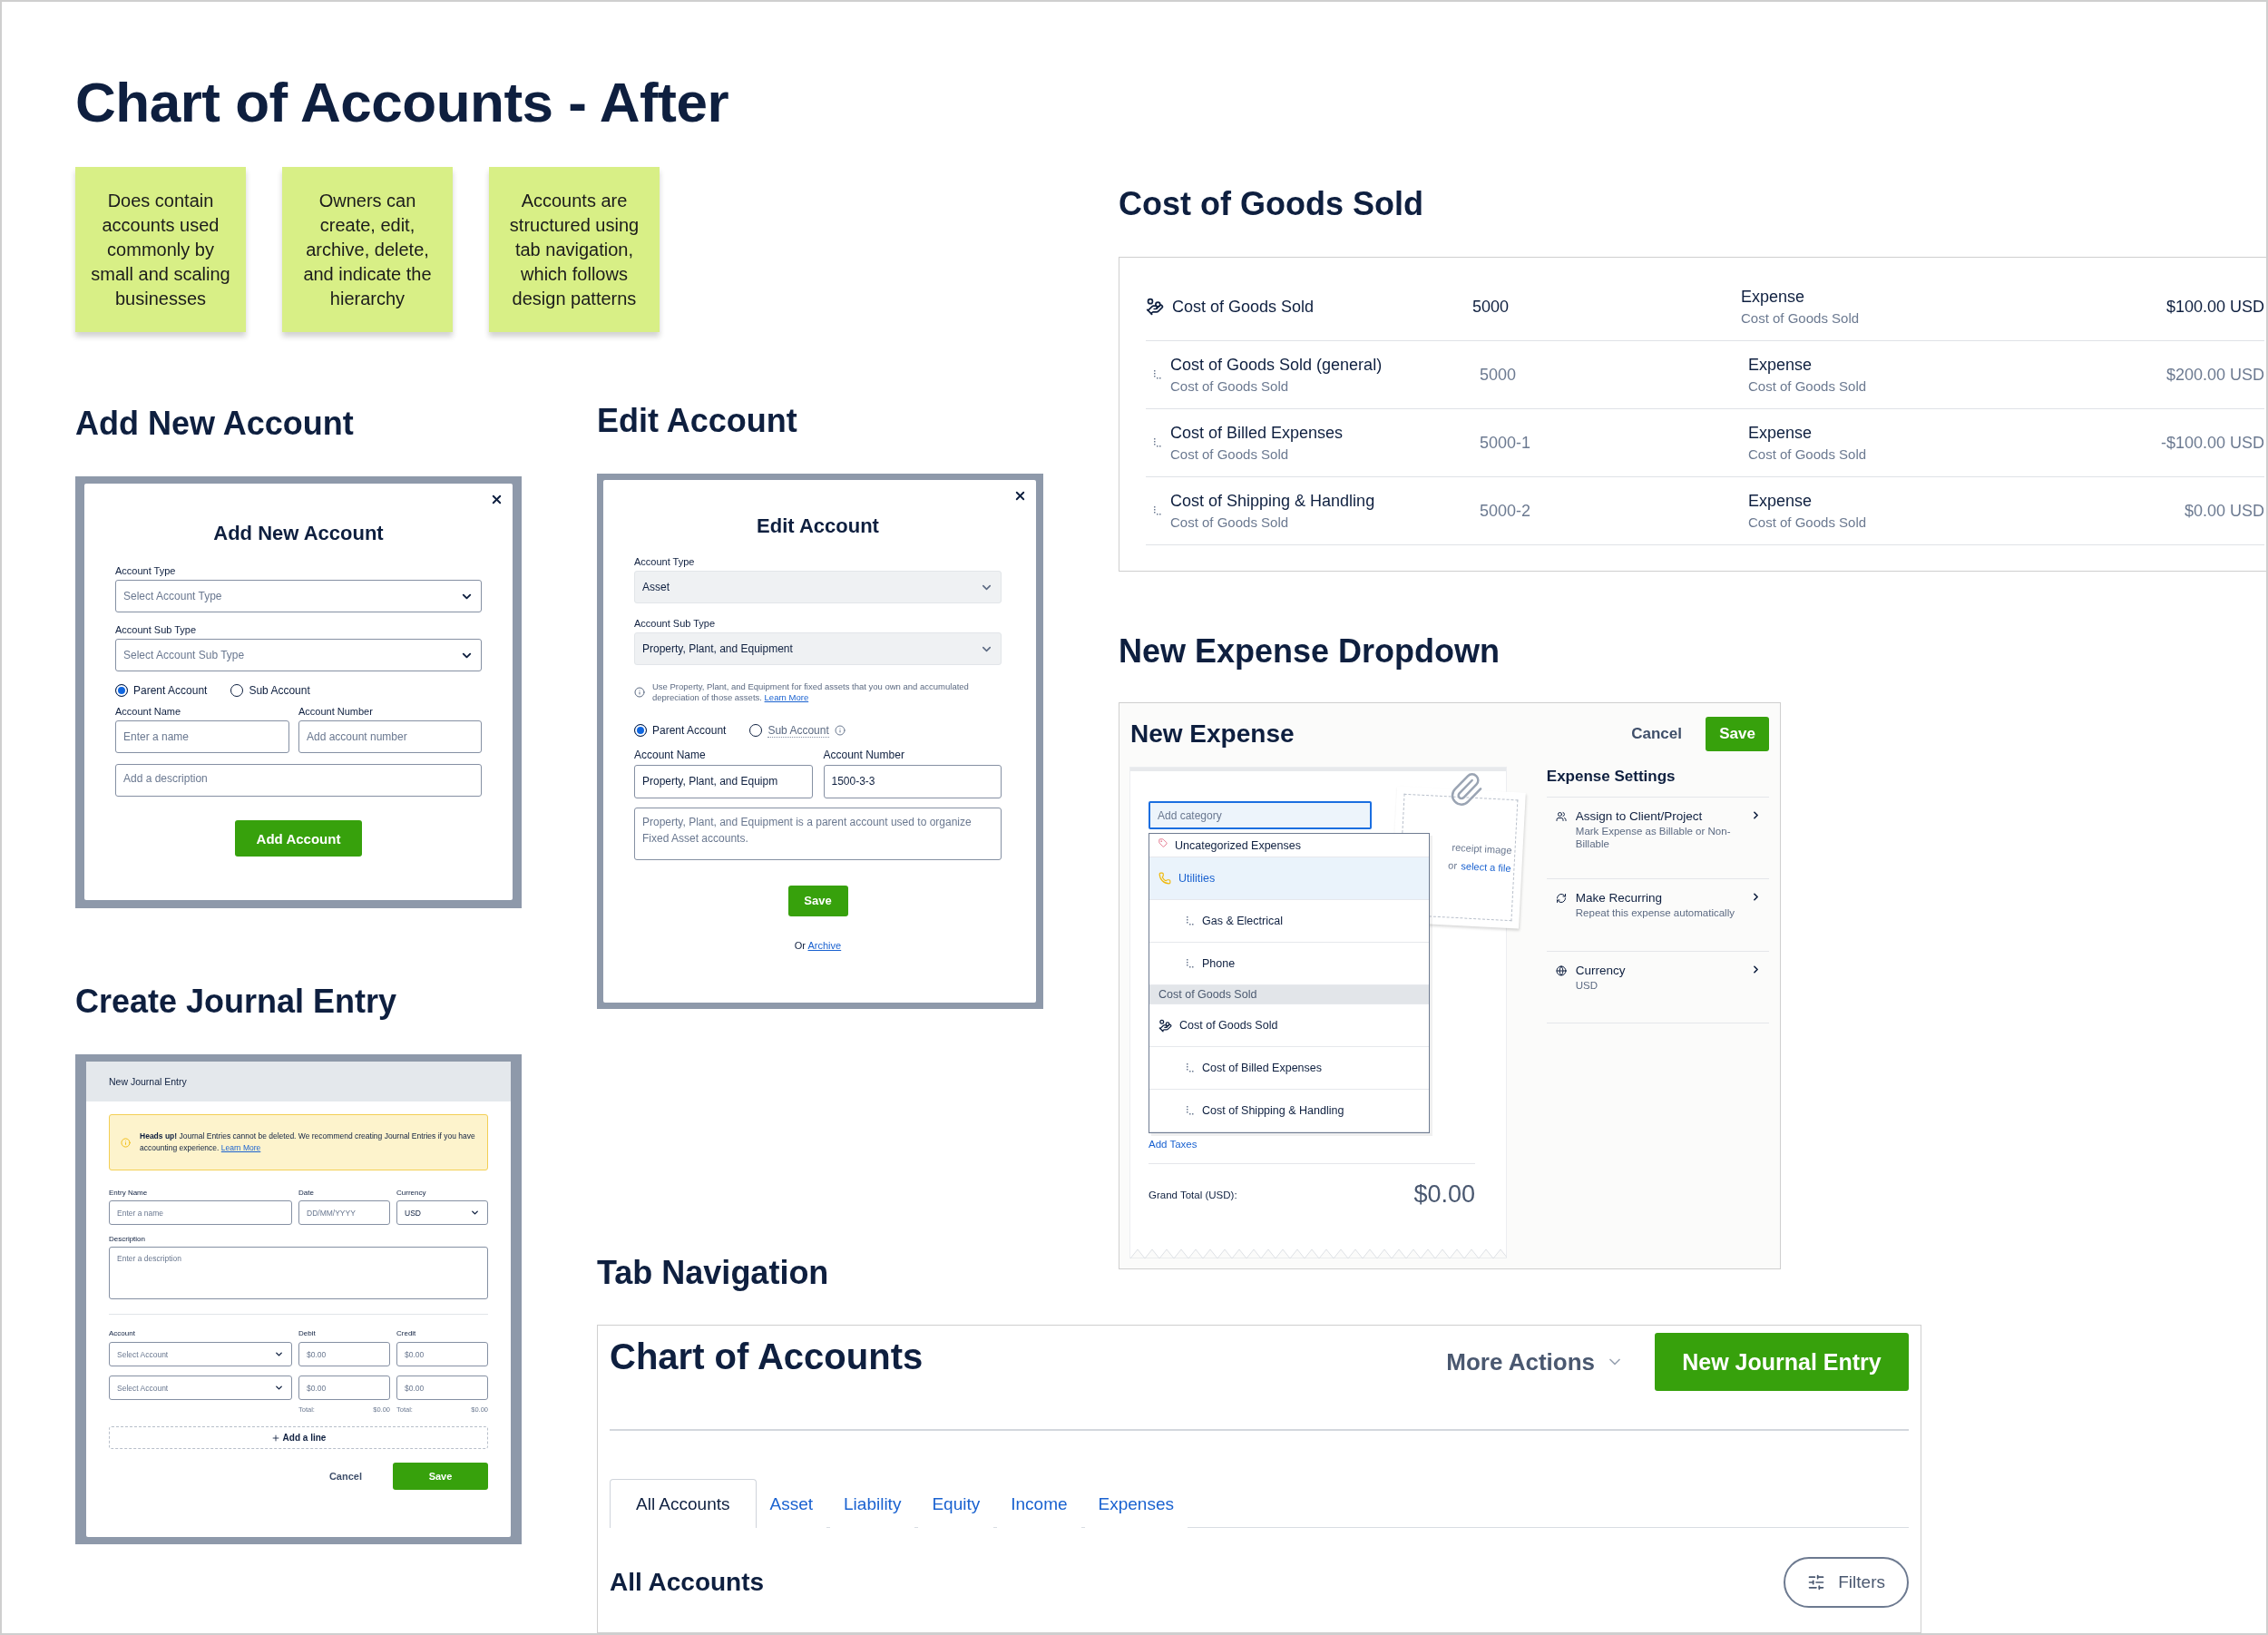 This screenshot has height=1635, width=2268. Describe the element at coordinates (1155, 307) in the screenshot. I see `coins-icon` at that location.